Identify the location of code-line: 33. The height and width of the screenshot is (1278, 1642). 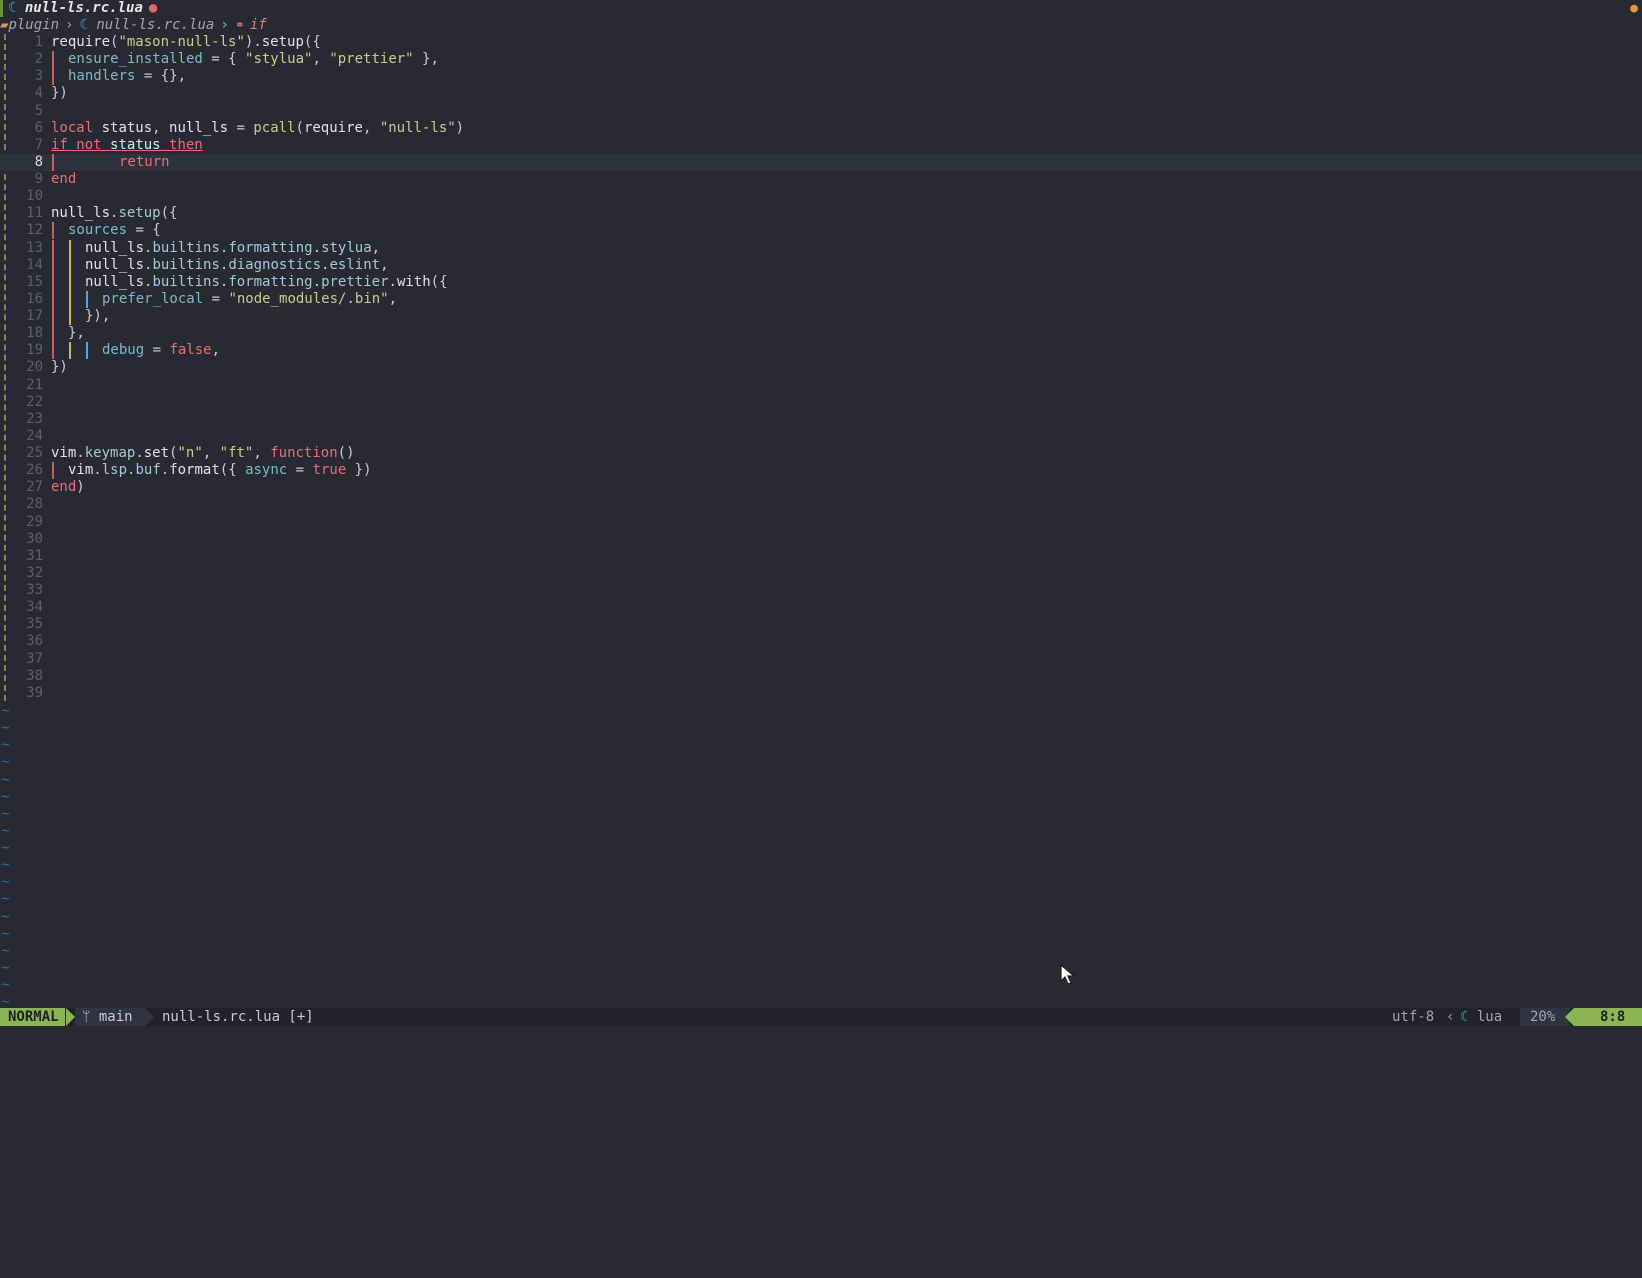
(821, 590).